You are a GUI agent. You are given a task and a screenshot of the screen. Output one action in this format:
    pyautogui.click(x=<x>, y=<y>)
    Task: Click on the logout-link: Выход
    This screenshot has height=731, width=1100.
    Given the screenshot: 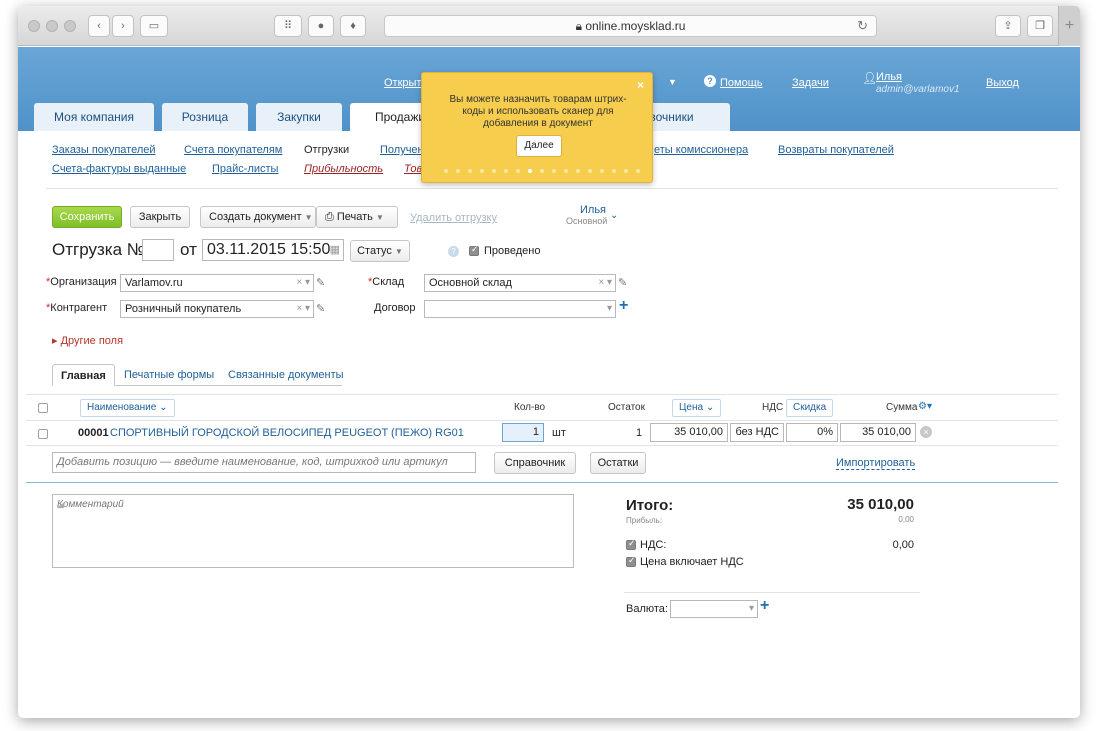 What is the action you would take?
    pyautogui.click(x=1002, y=83)
    